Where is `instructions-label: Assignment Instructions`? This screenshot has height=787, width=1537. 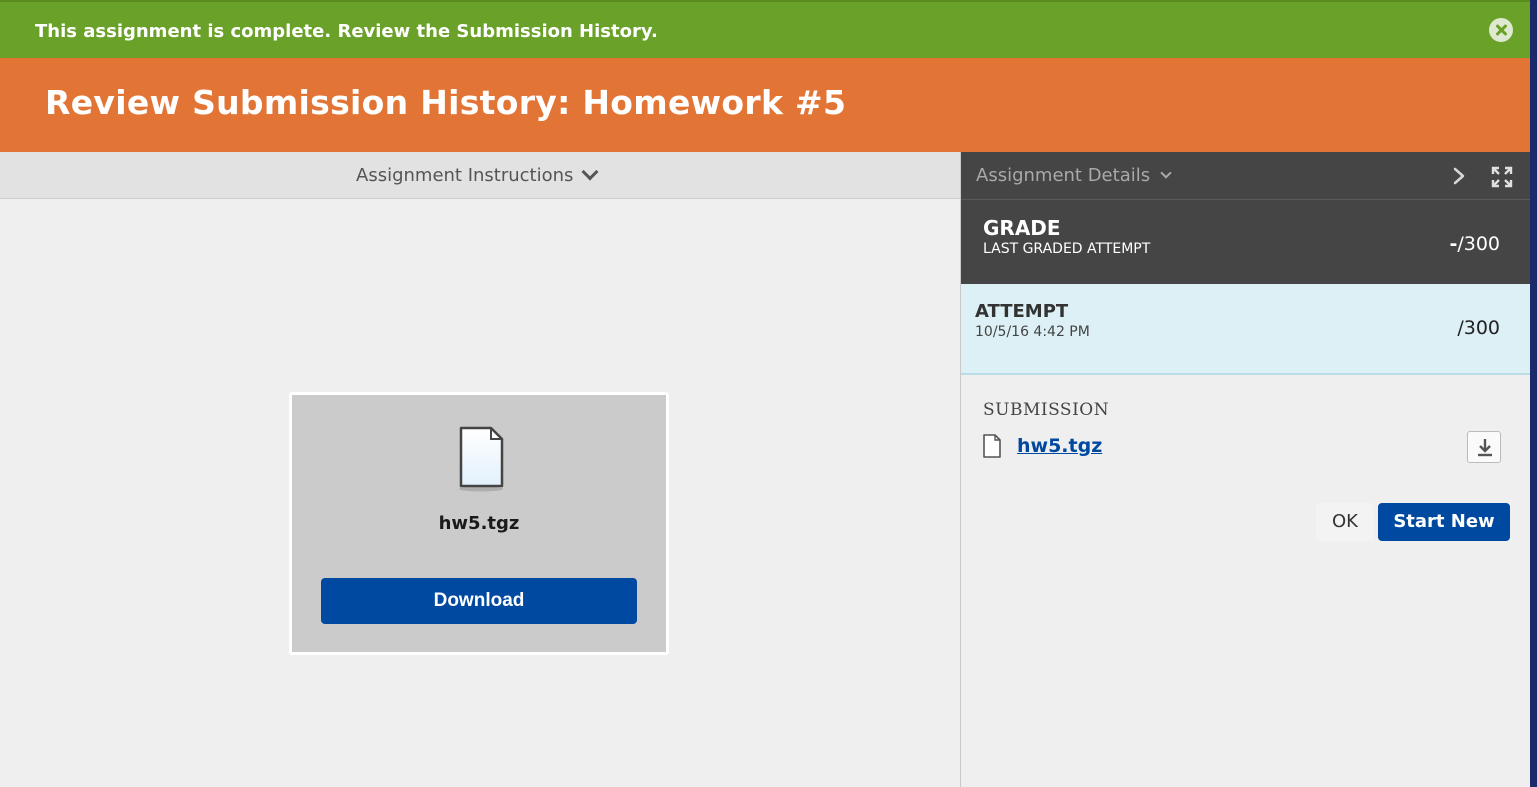
instructions-label: Assignment Instructions is located at coordinates (465, 175).